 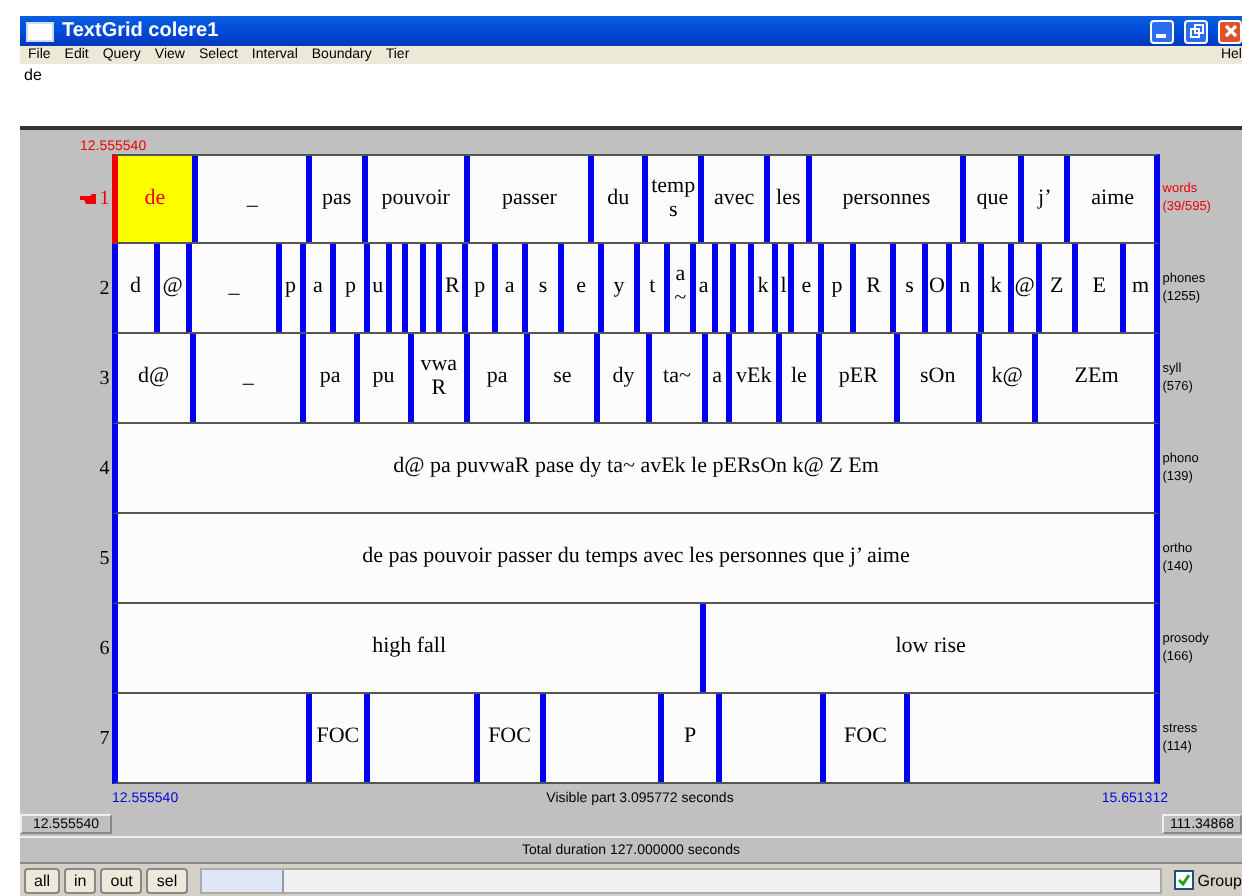 I want to click on annotation-interval: de, so click(x=155, y=199).